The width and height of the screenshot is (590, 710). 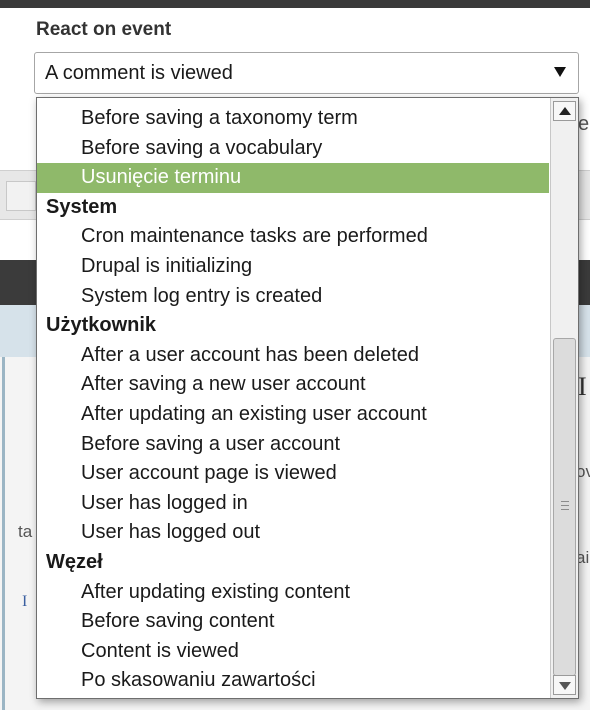 I want to click on scroll-up-button, so click(x=564, y=111).